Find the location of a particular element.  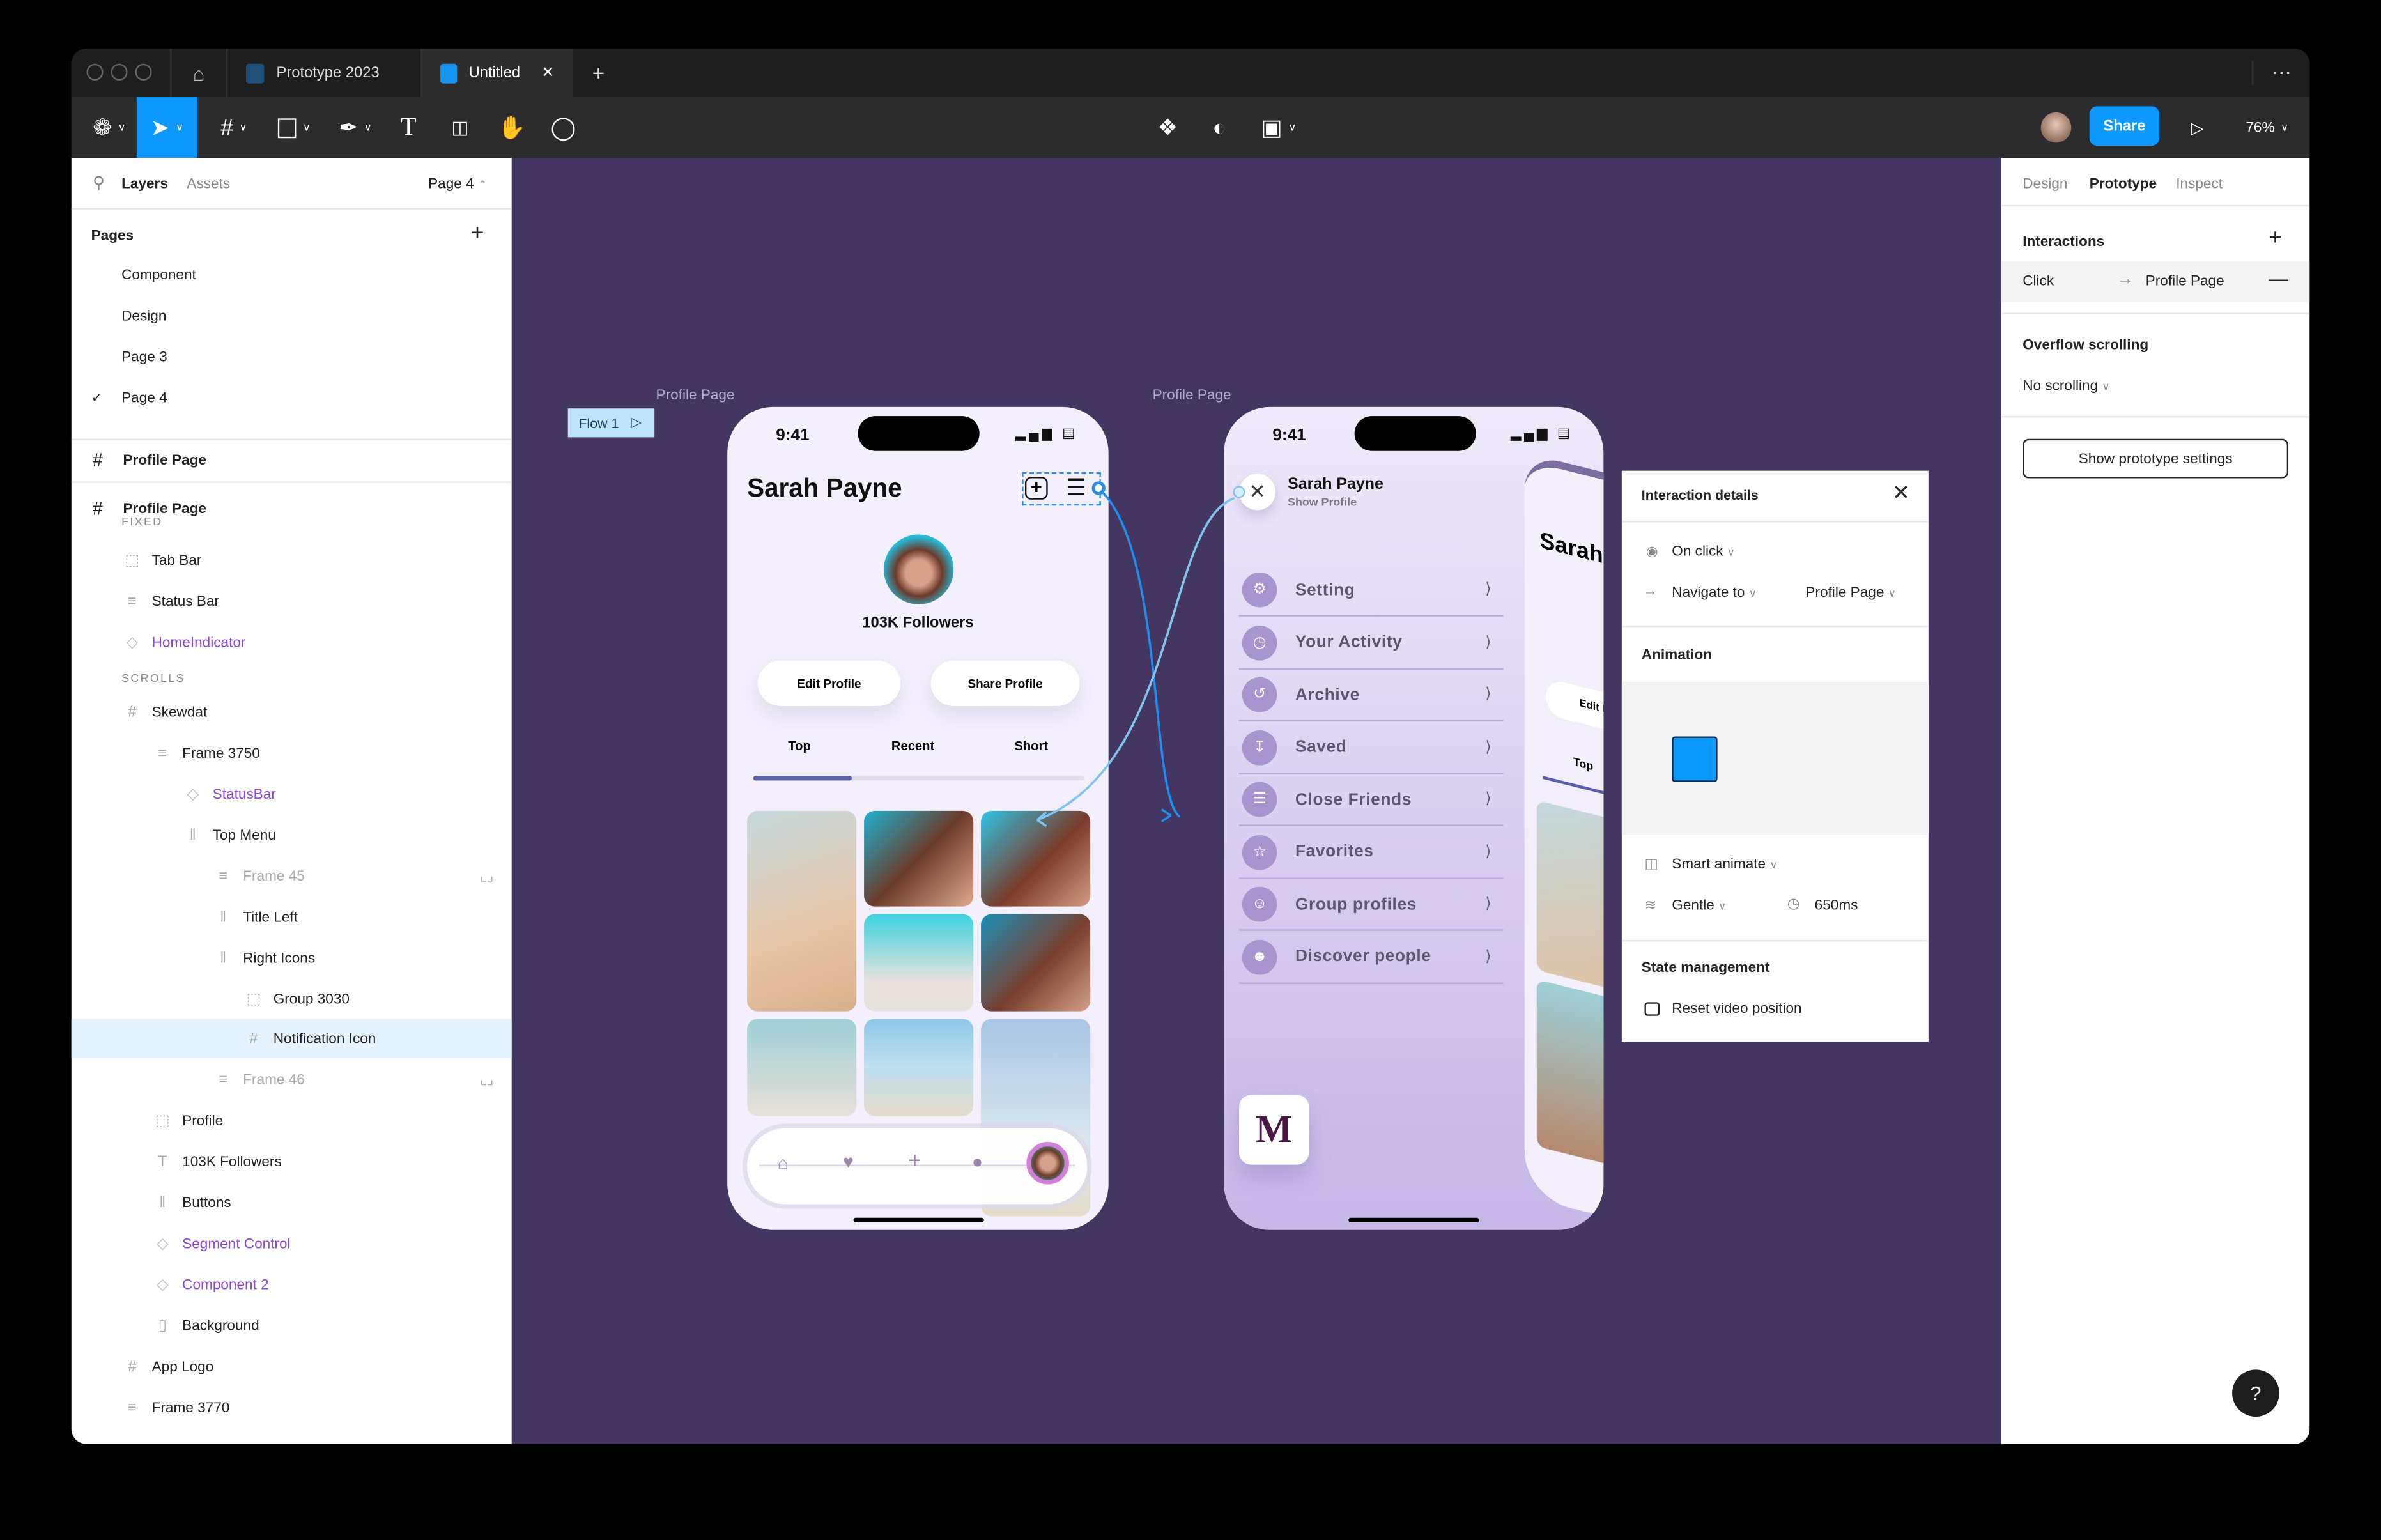

group-icon: ⬚ is located at coordinates (132, 560).